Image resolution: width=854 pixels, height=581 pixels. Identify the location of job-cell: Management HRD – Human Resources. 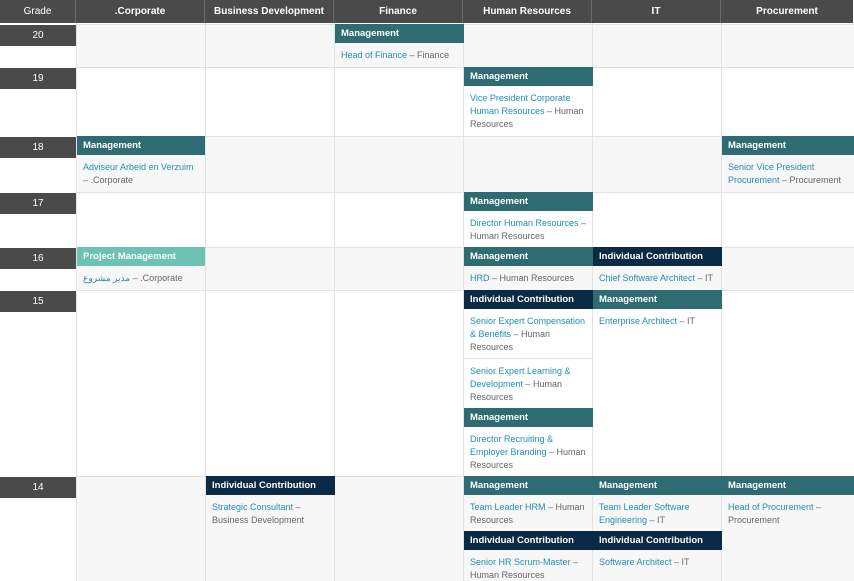
(528, 268).